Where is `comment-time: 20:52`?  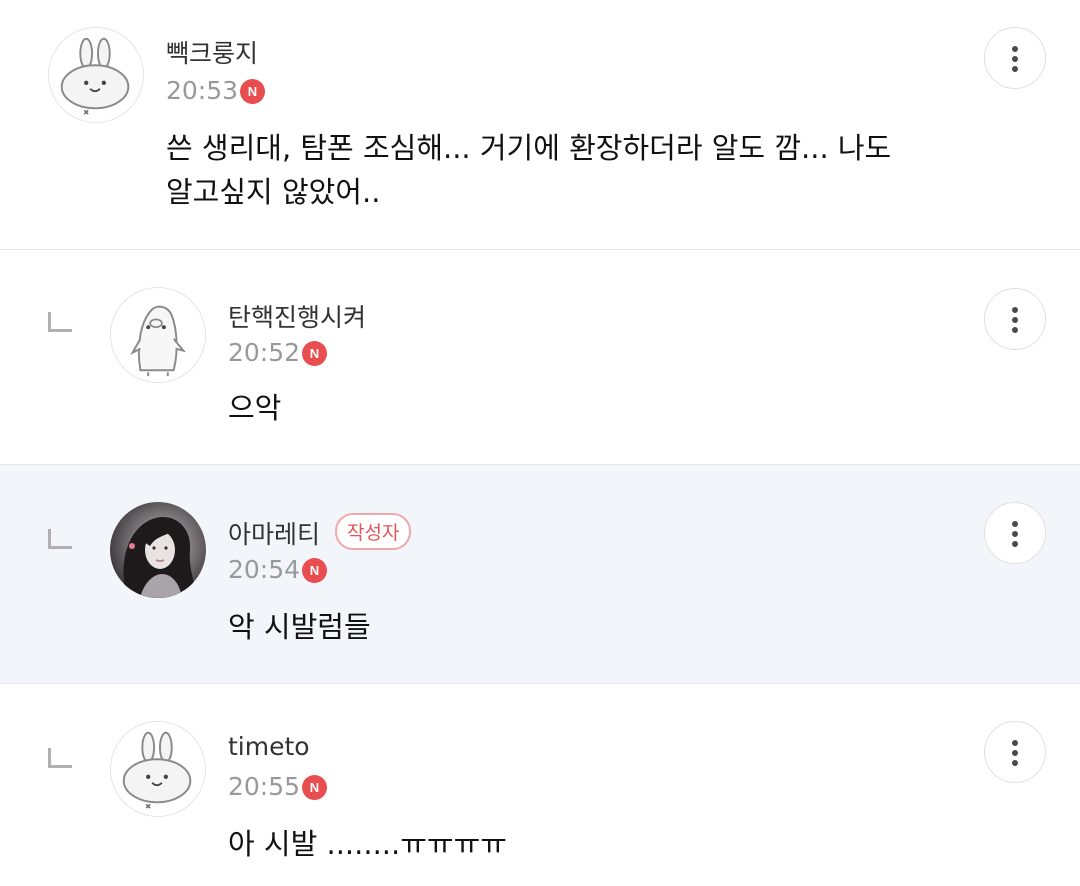 comment-time: 20:52 is located at coordinates (264, 352).